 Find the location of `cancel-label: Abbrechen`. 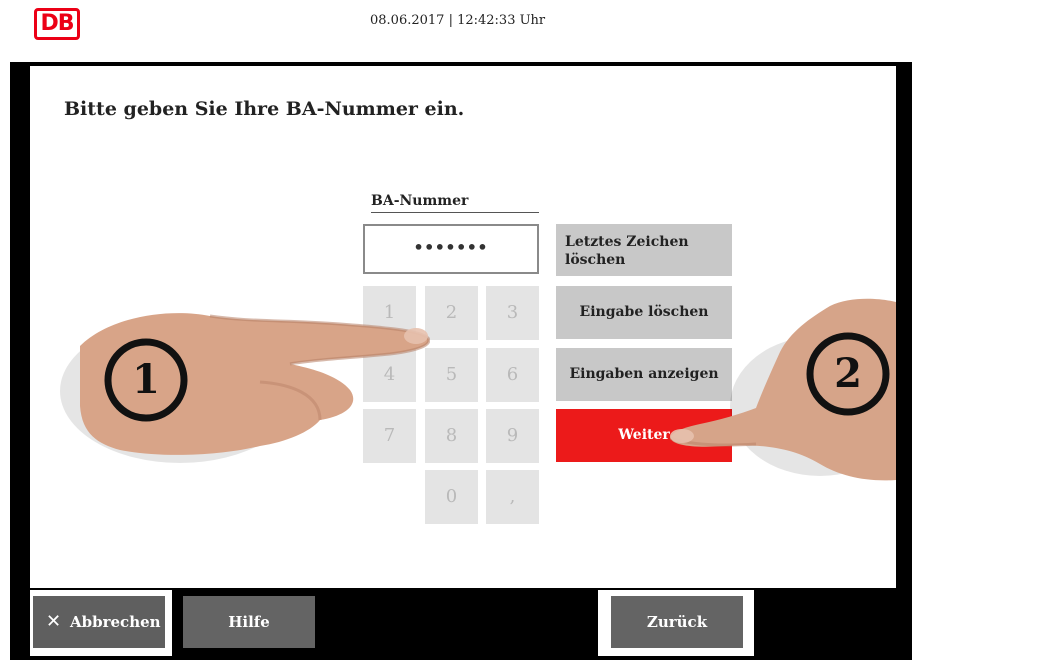

cancel-label: Abbrechen is located at coordinates (115, 622).